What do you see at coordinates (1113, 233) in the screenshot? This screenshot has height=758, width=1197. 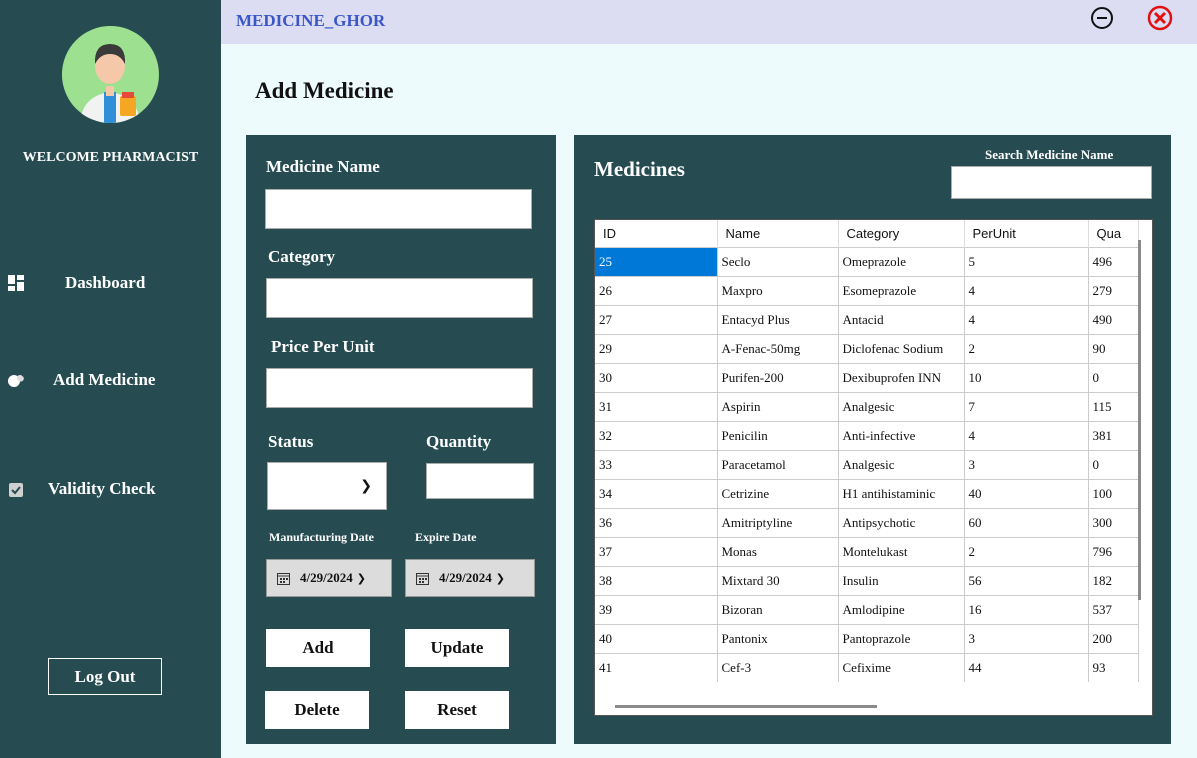 I see `column-header: Qua` at bounding box center [1113, 233].